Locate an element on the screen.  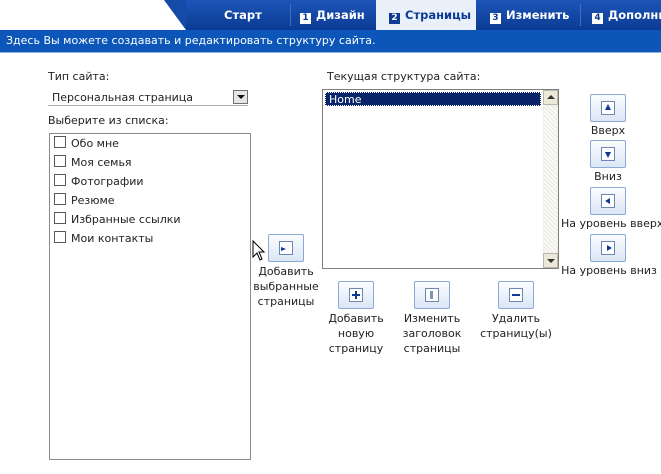
checklist-item: Фотографии is located at coordinates (99, 182).